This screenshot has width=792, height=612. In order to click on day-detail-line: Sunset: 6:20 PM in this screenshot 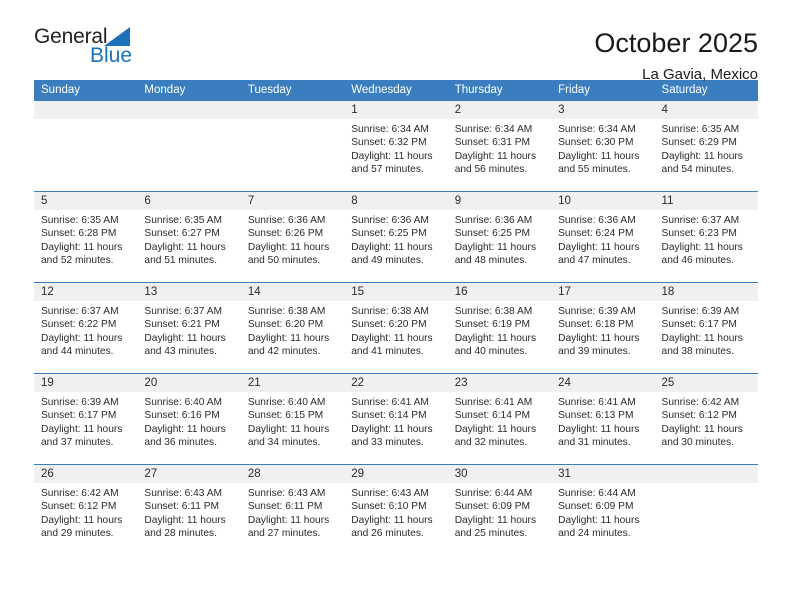, I will do `click(285, 325)`.